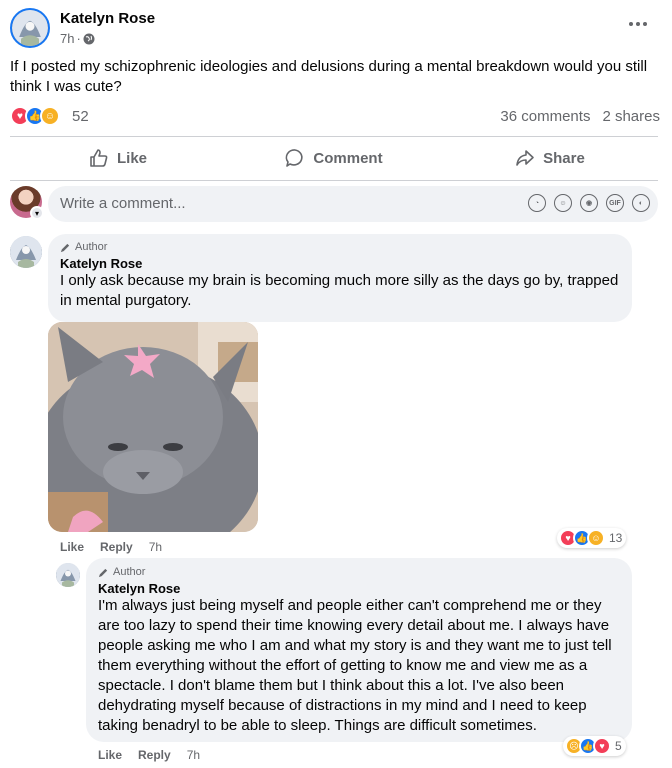 This screenshot has height=768, width=672. Describe the element at coordinates (68, 575) in the screenshot. I see `reply-commenter-avatar` at that location.